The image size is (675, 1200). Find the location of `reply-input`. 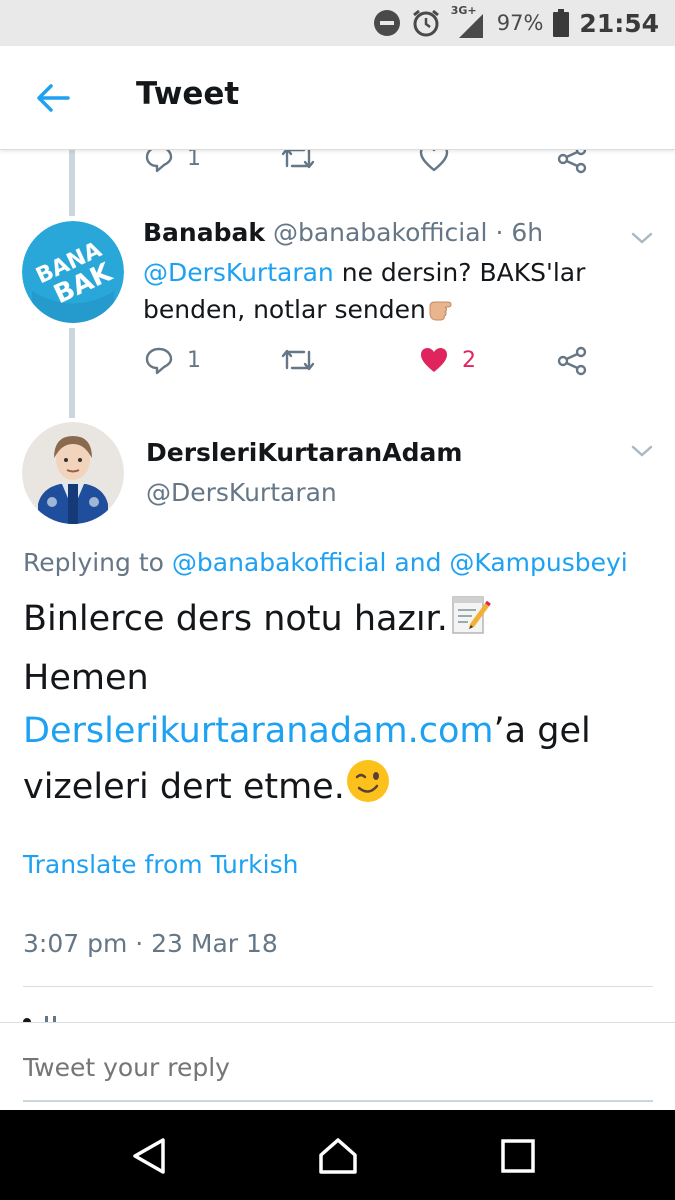

reply-input is located at coordinates (323, 1067).